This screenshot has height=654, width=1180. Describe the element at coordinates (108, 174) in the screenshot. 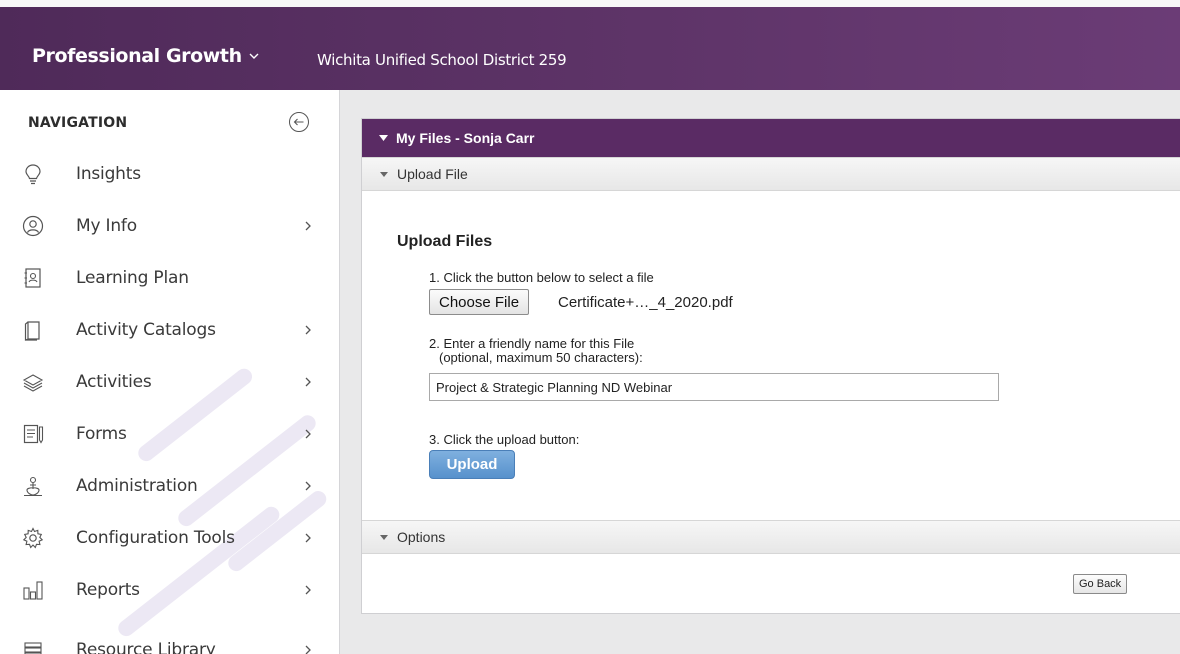

I see `sidebar-item-label: Insights` at that location.